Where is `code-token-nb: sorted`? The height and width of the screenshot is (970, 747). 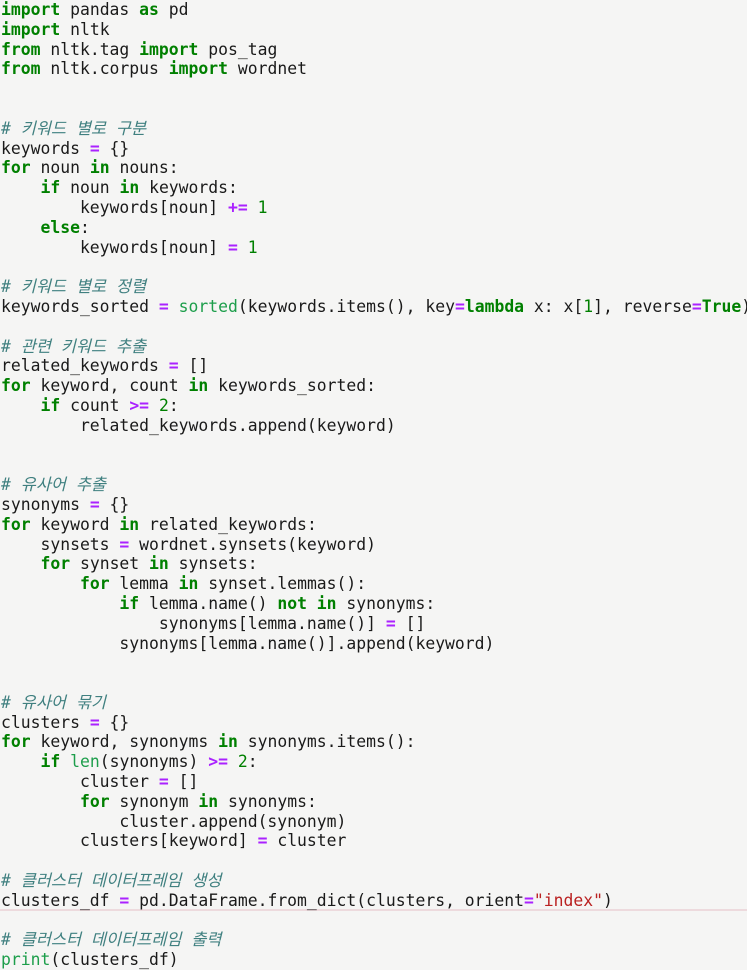
code-token-nb: sorted is located at coordinates (208, 306).